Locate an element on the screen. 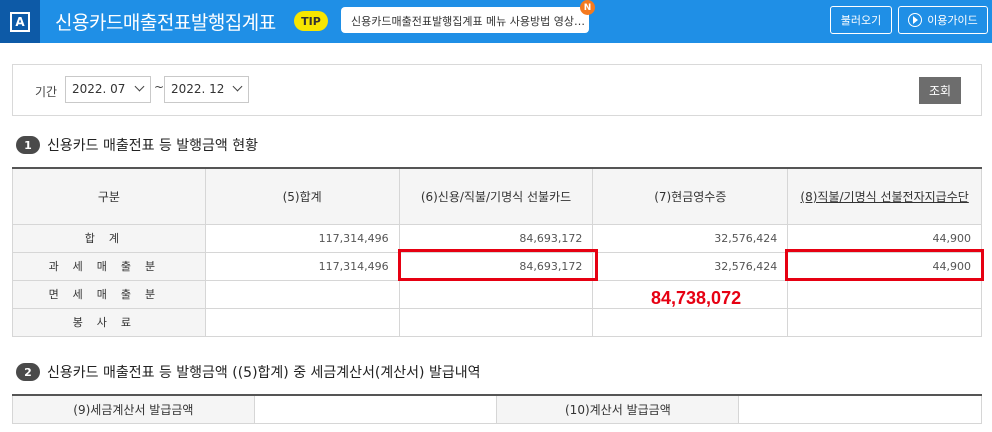 The height and width of the screenshot is (432, 992). section-title: 신용카드 매출전표 등 발행금액 현황 is located at coordinates (152, 146).